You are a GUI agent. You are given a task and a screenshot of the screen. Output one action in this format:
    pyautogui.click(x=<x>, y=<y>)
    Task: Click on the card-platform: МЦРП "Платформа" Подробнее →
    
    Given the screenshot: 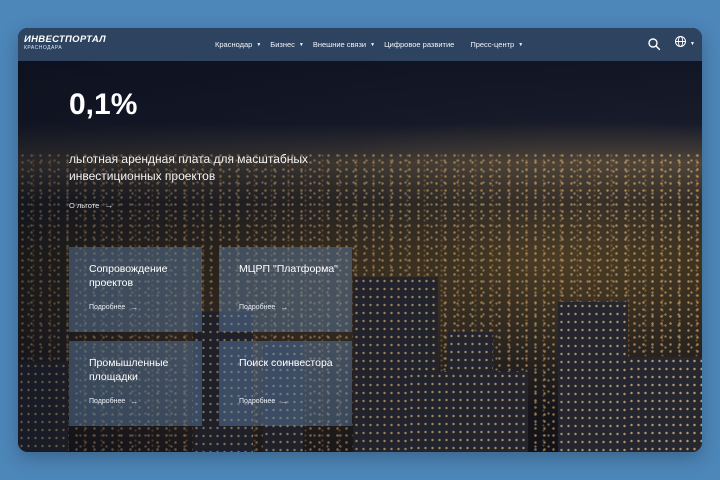 What is the action you would take?
    pyautogui.click(x=285, y=289)
    